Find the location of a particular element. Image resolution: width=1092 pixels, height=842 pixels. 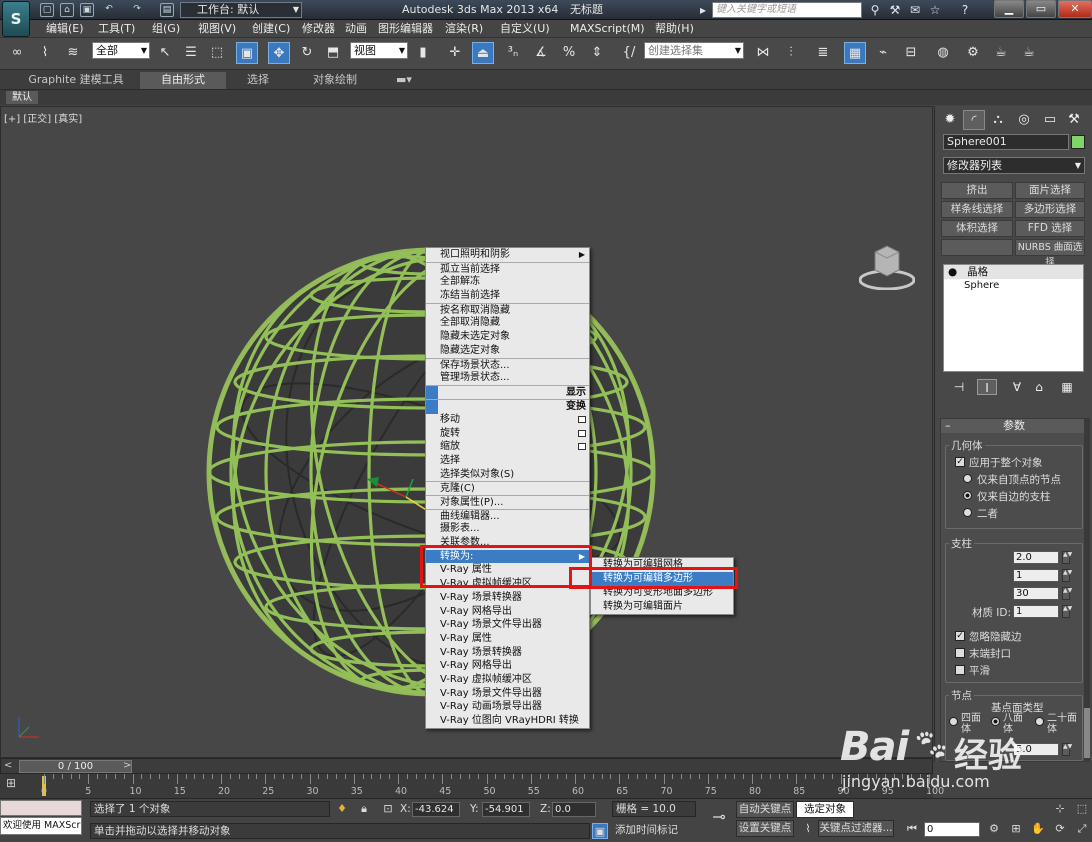

context-menu-item: 隐藏未选定对象 is located at coordinates (507, 337).